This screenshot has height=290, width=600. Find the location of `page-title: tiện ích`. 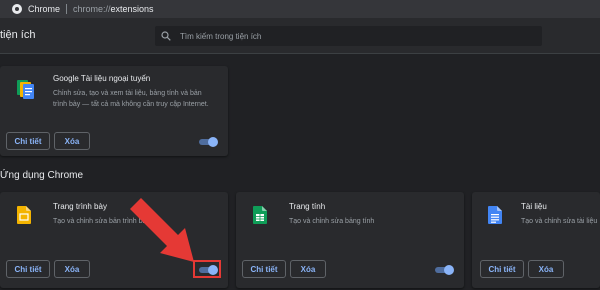

page-title: tiện ích is located at coordinates (18, 35).